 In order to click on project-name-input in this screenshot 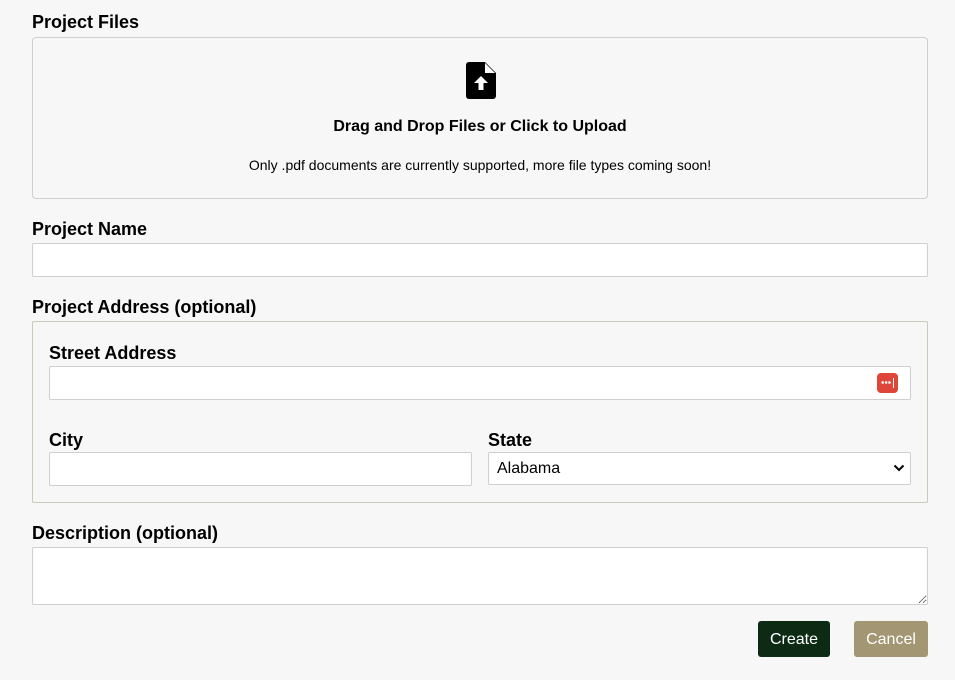, I will do `click(480, 260)`.